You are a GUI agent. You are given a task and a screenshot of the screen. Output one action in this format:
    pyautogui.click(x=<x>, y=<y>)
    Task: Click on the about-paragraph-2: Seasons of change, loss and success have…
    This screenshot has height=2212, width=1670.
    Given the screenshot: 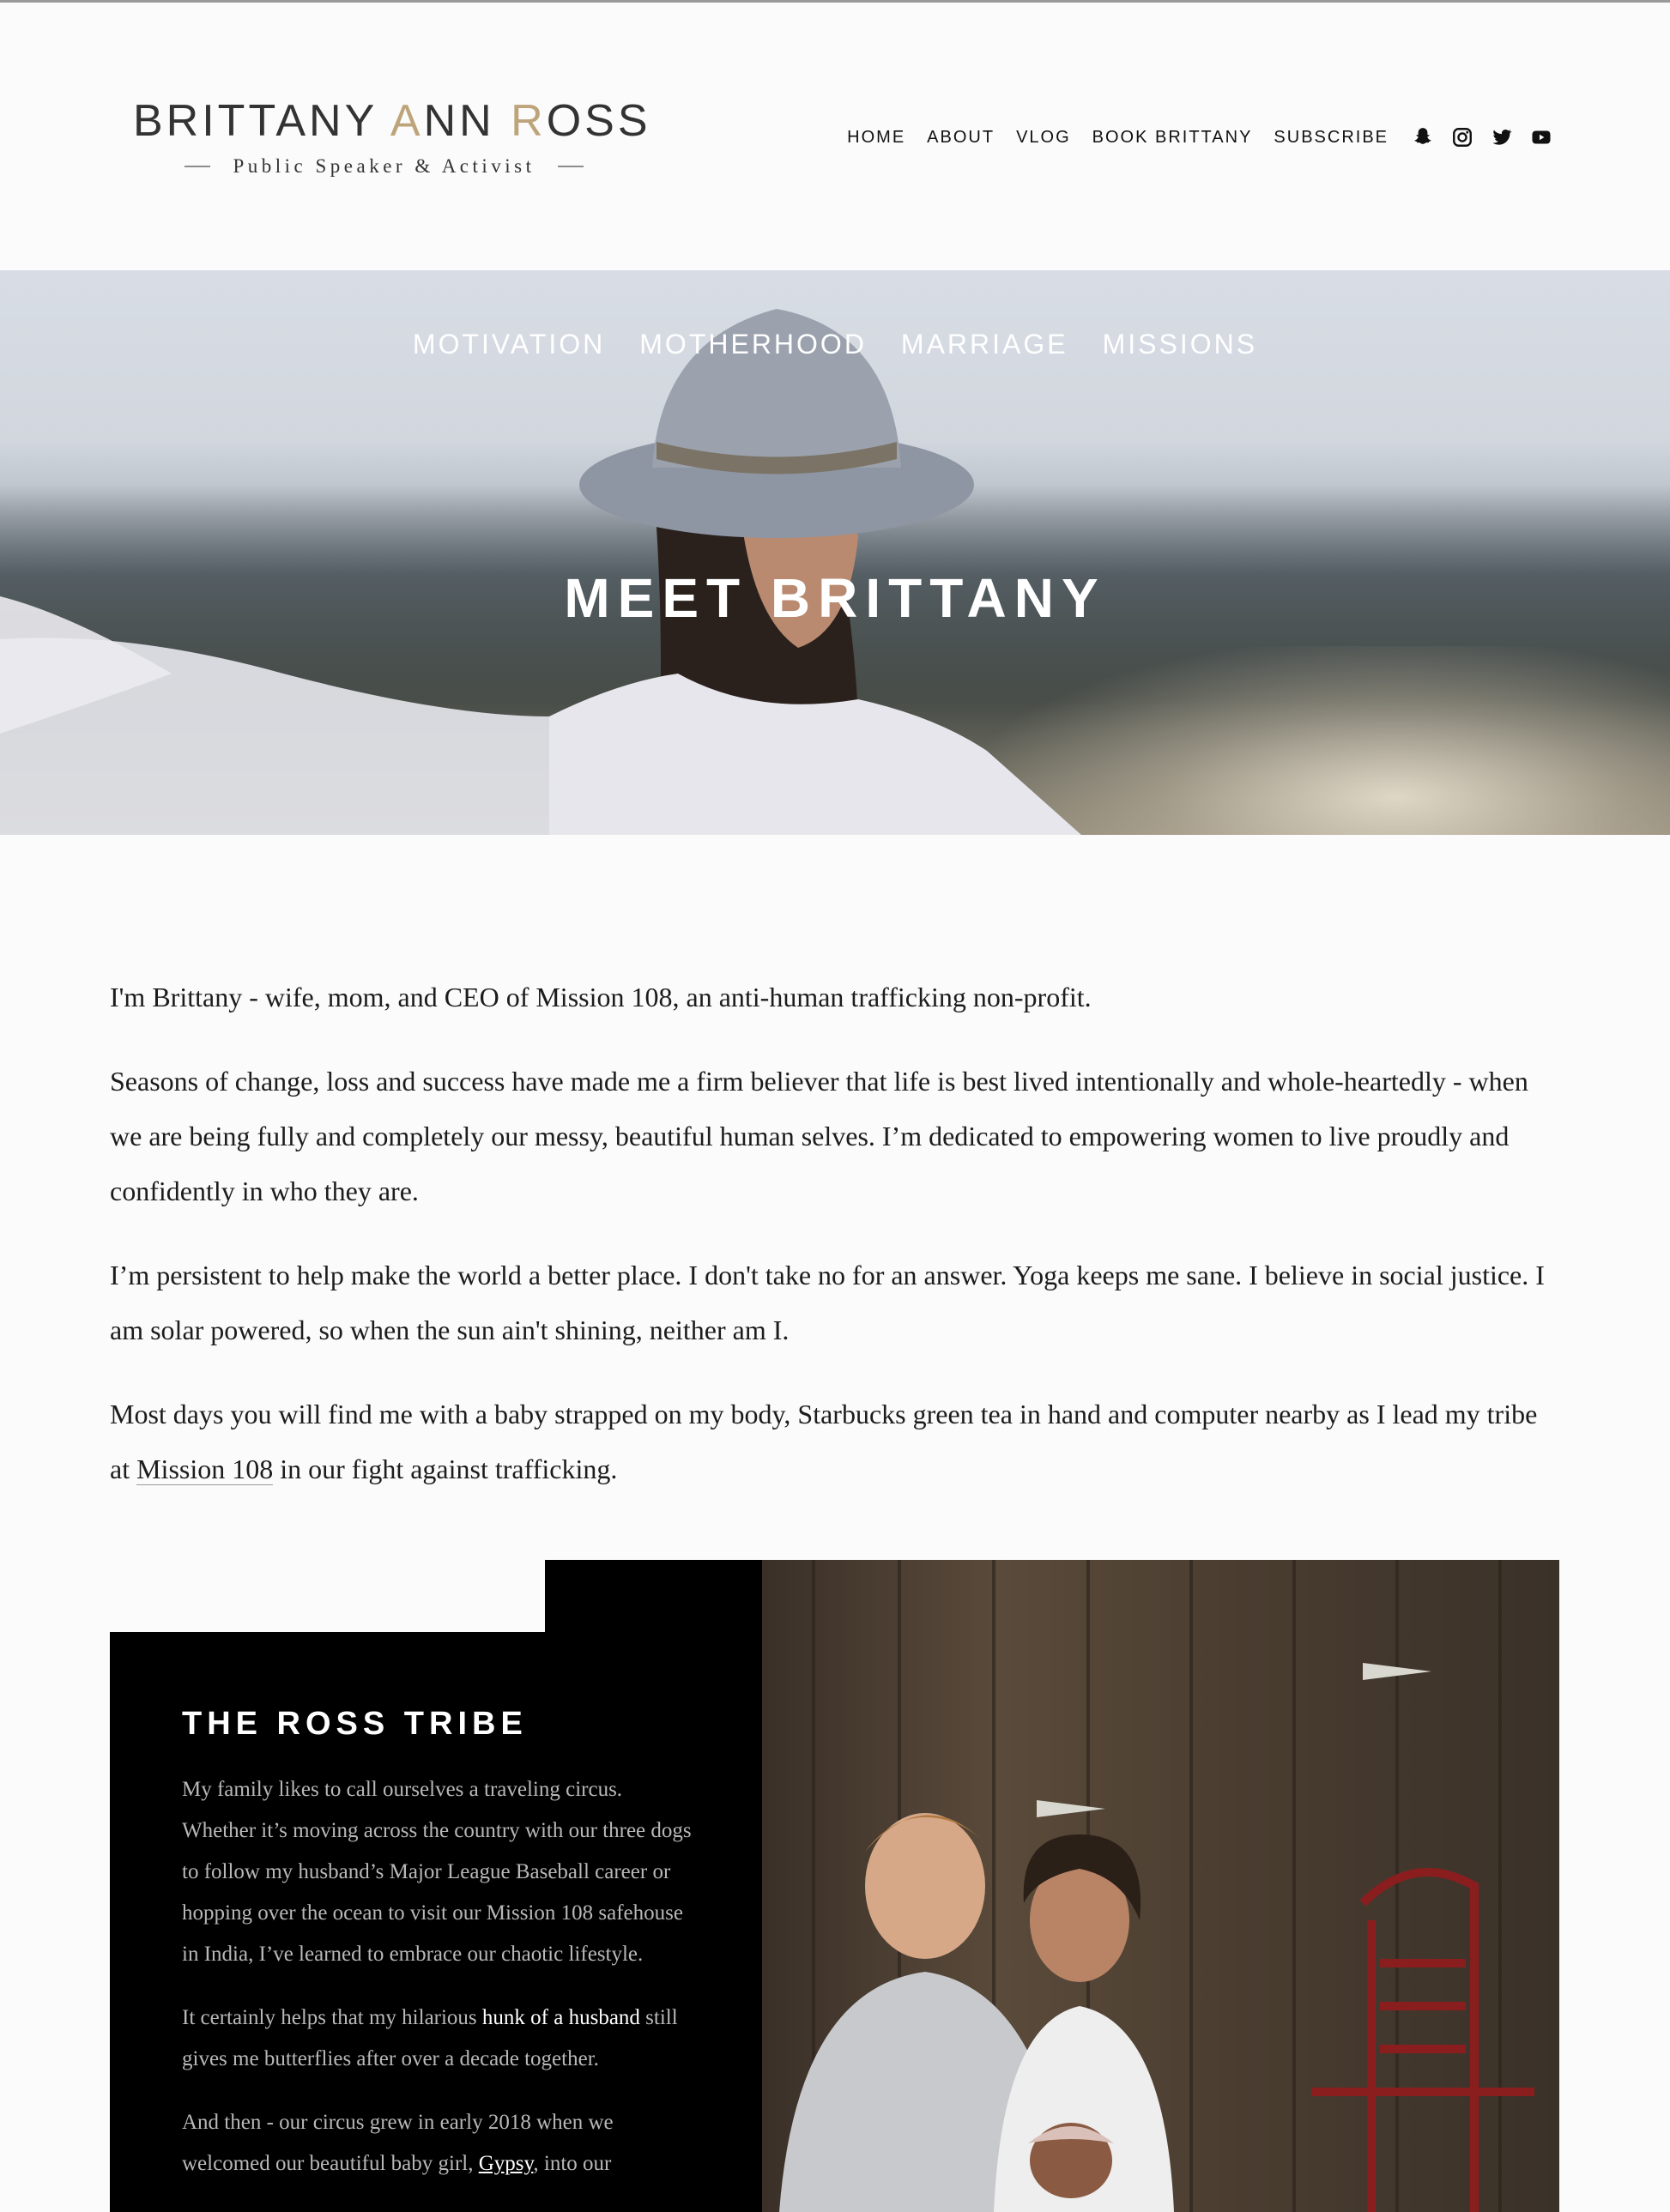 What is the action you would take?
    pyautogui.click(x=819, y=1136)
    